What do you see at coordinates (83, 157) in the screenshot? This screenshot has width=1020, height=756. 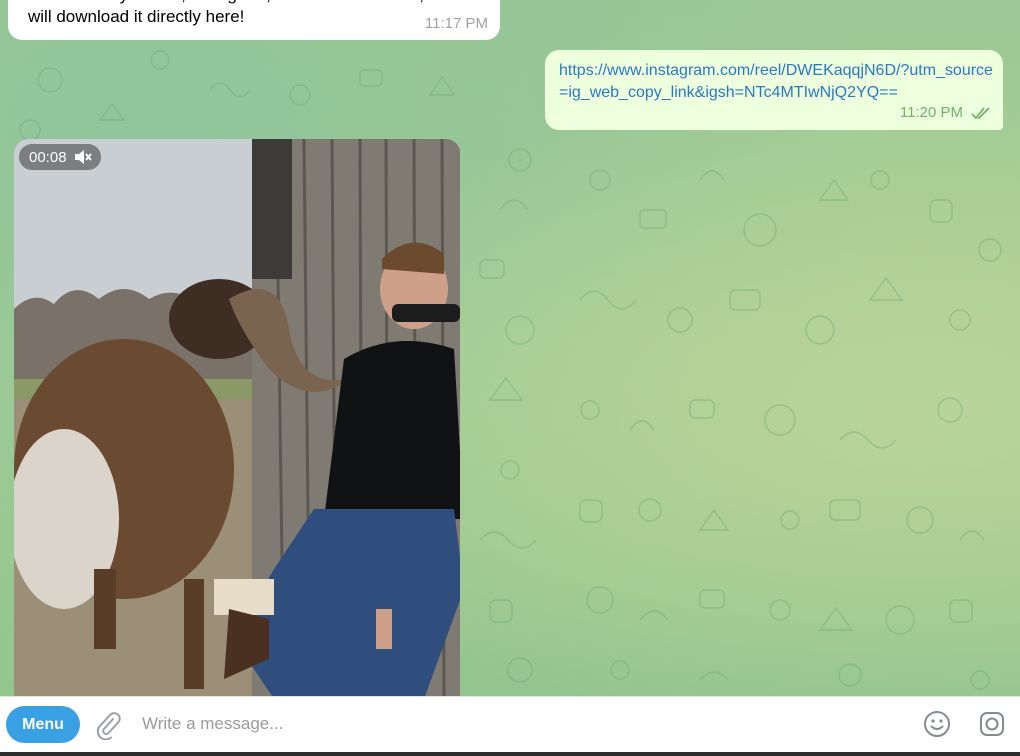 I see `speaker-muted-icon` at bounding box center [83, 157].